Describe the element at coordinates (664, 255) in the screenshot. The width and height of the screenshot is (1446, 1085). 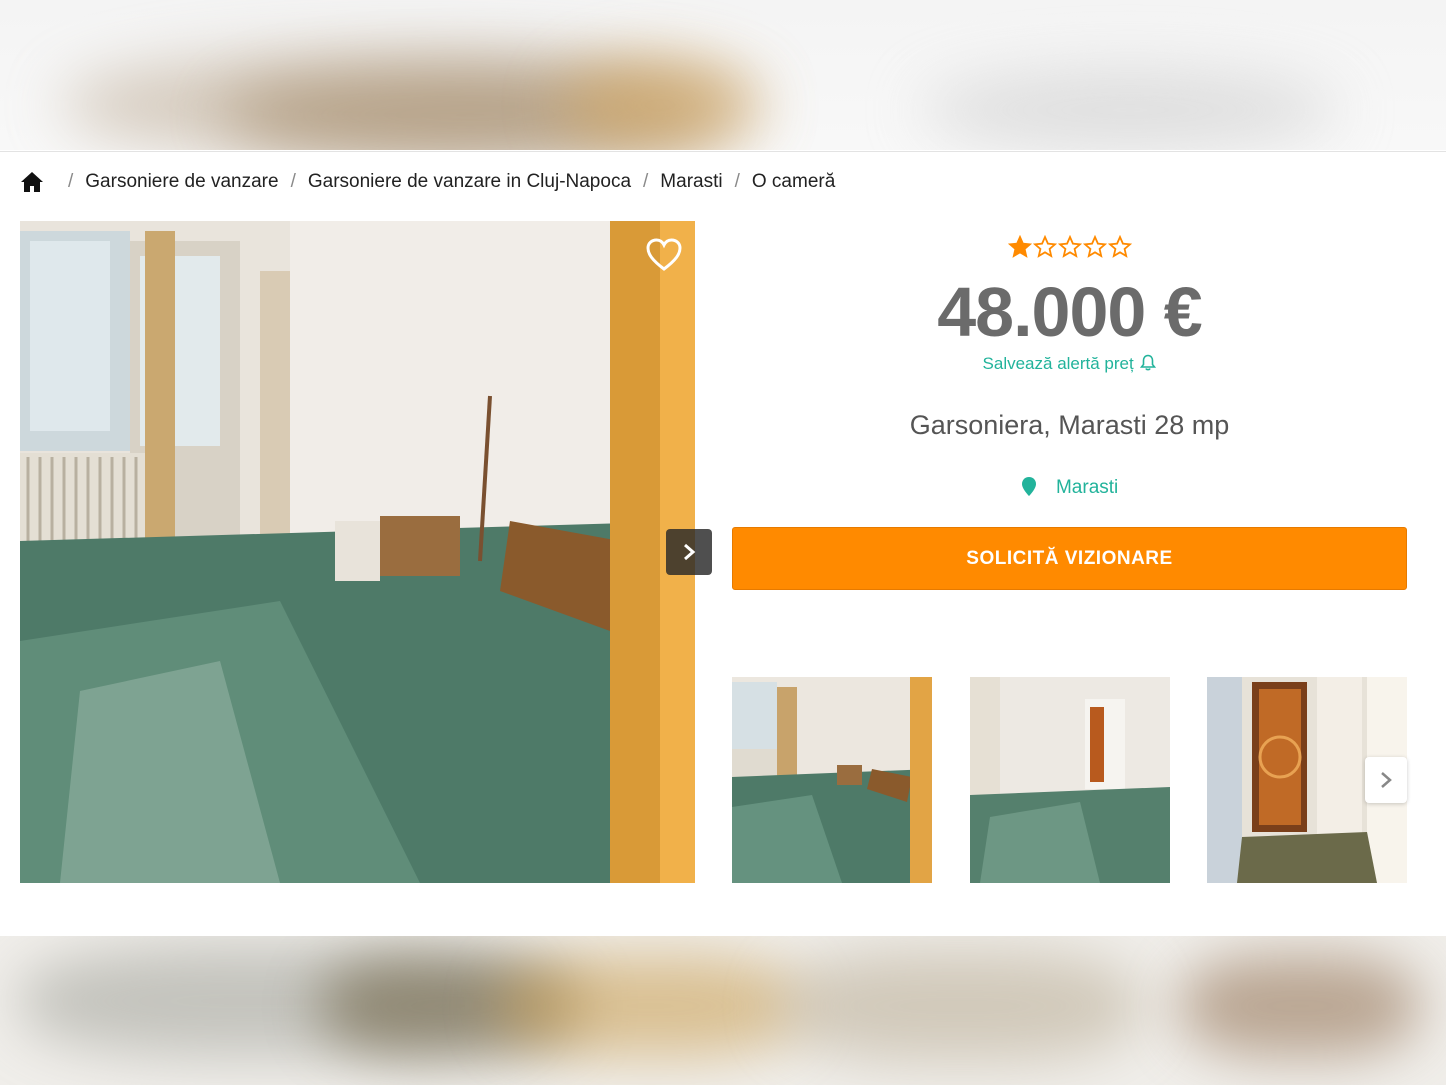
I see `heart-icon` at that location.